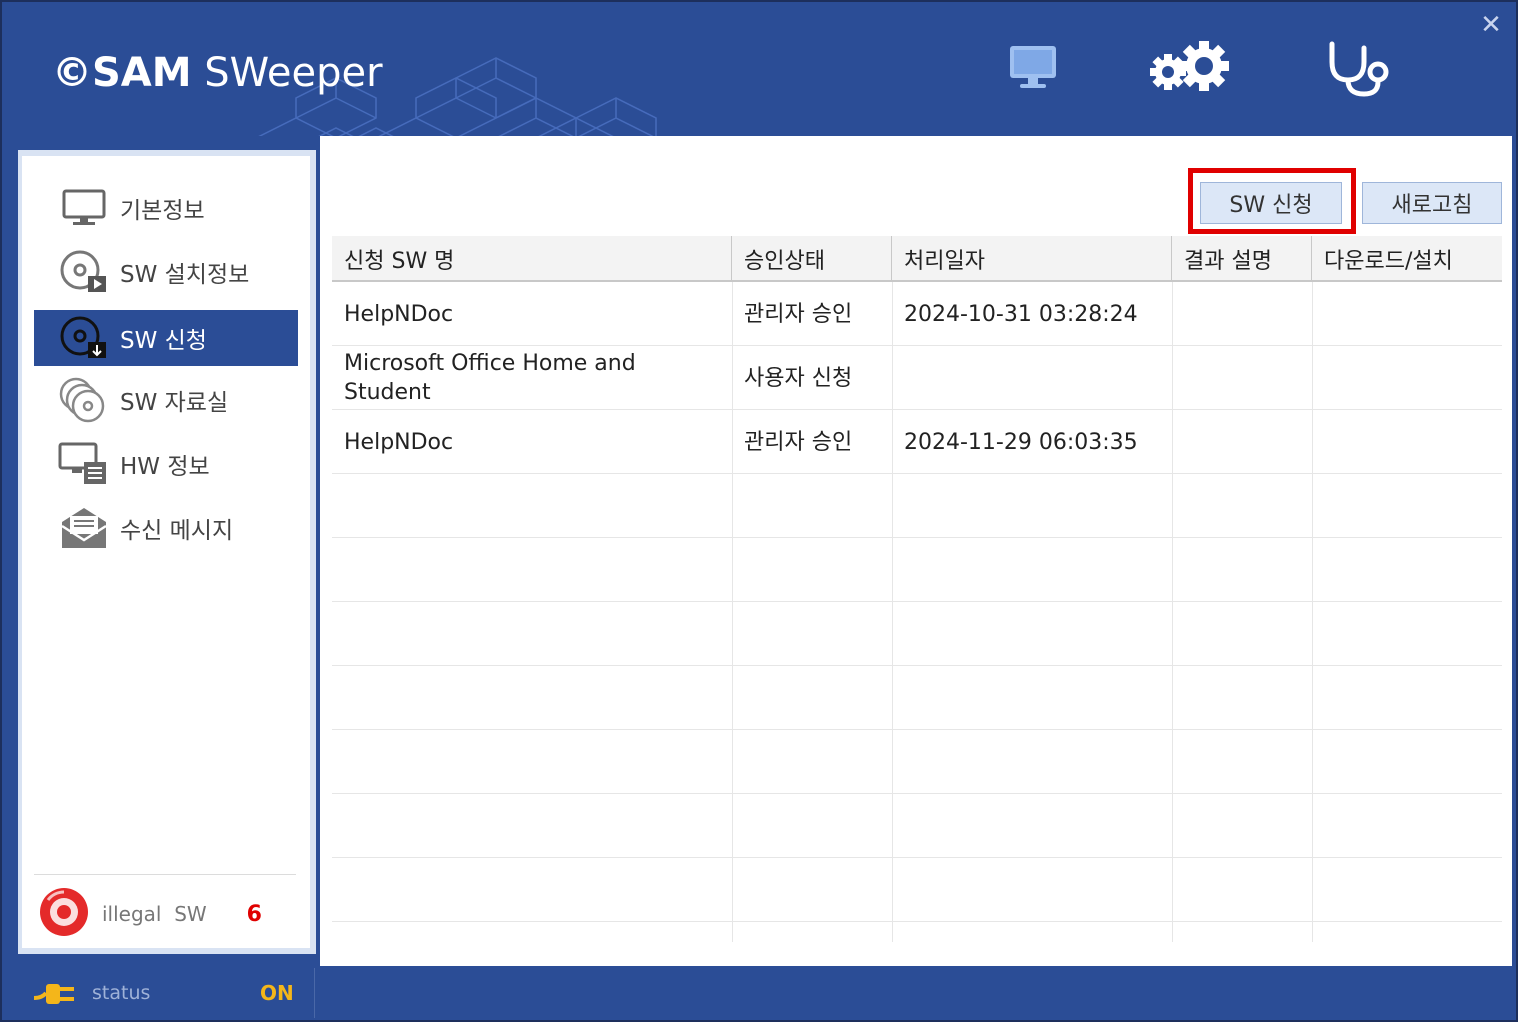  Describe the element at coordinates (154, 914) in the screenshot. I see `illegal-sw-label: illegal SW` at that location.